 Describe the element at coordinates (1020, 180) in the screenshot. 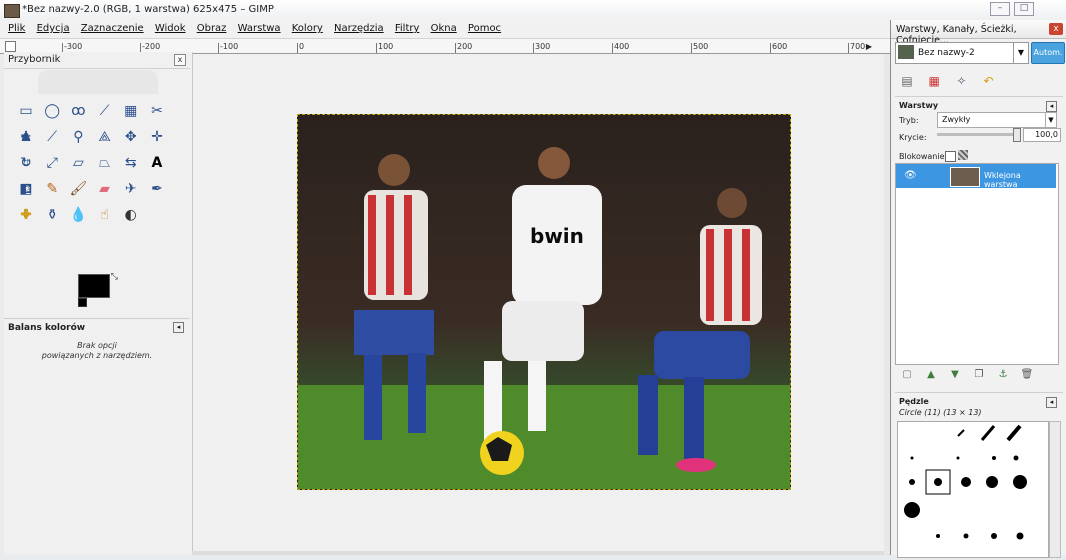

I see `layer-name: Wklejona warstwa` at that location.